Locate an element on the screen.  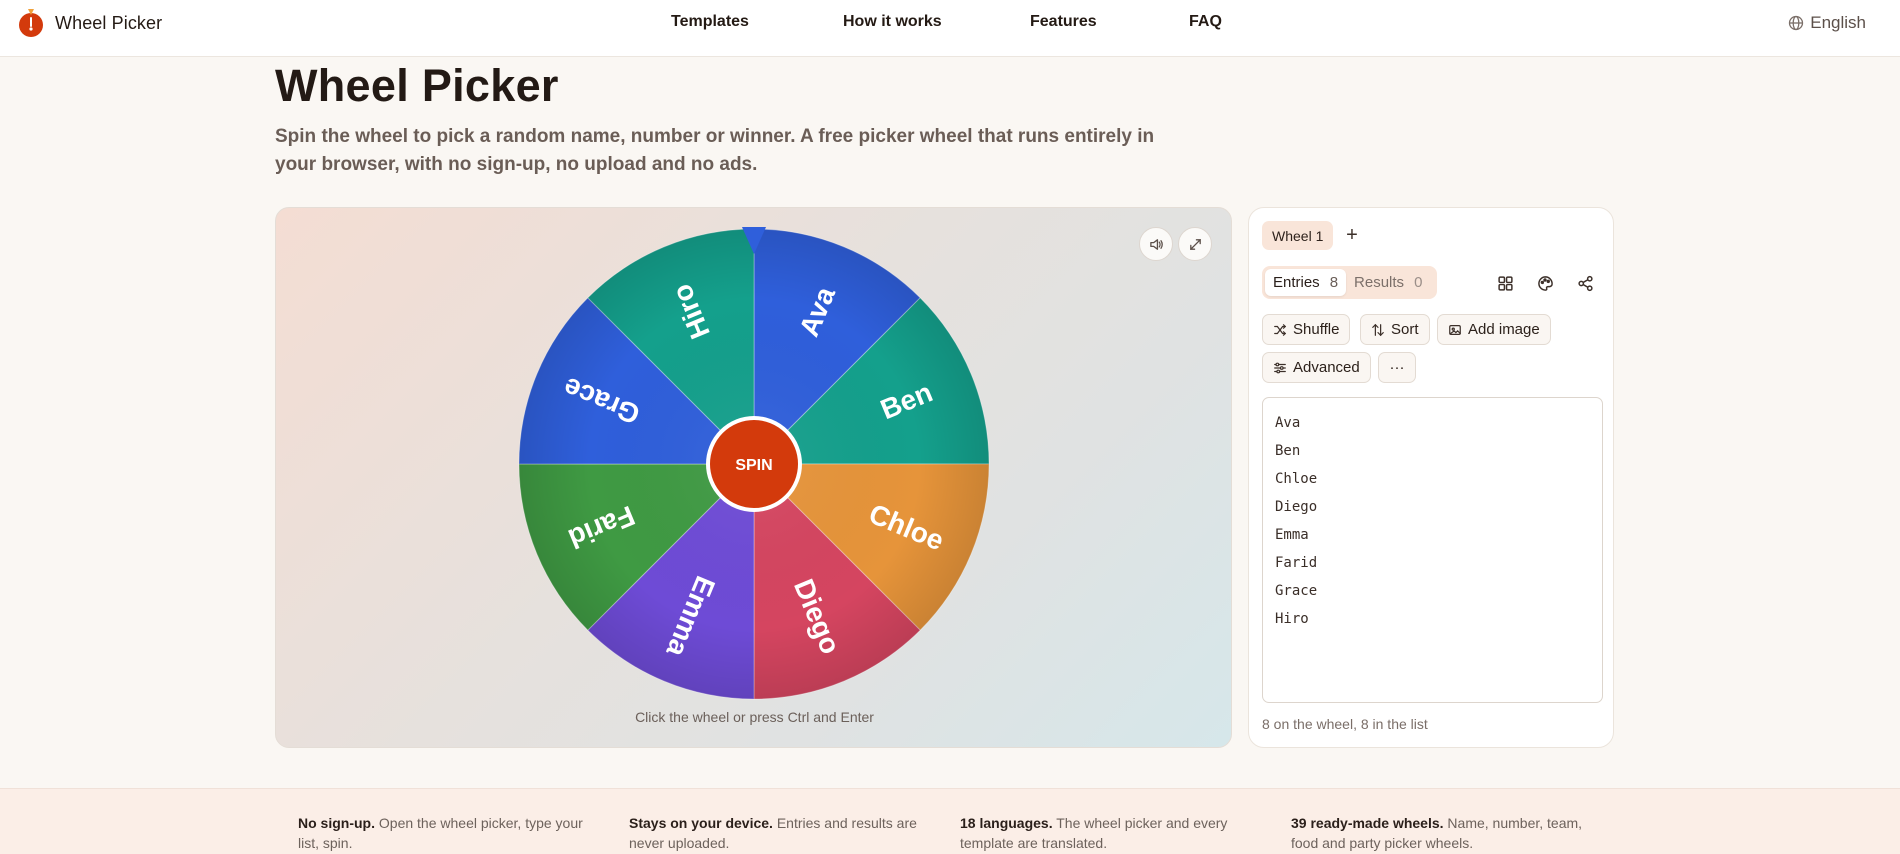
entry-line: Ava is located at coordinates (1288, 423).